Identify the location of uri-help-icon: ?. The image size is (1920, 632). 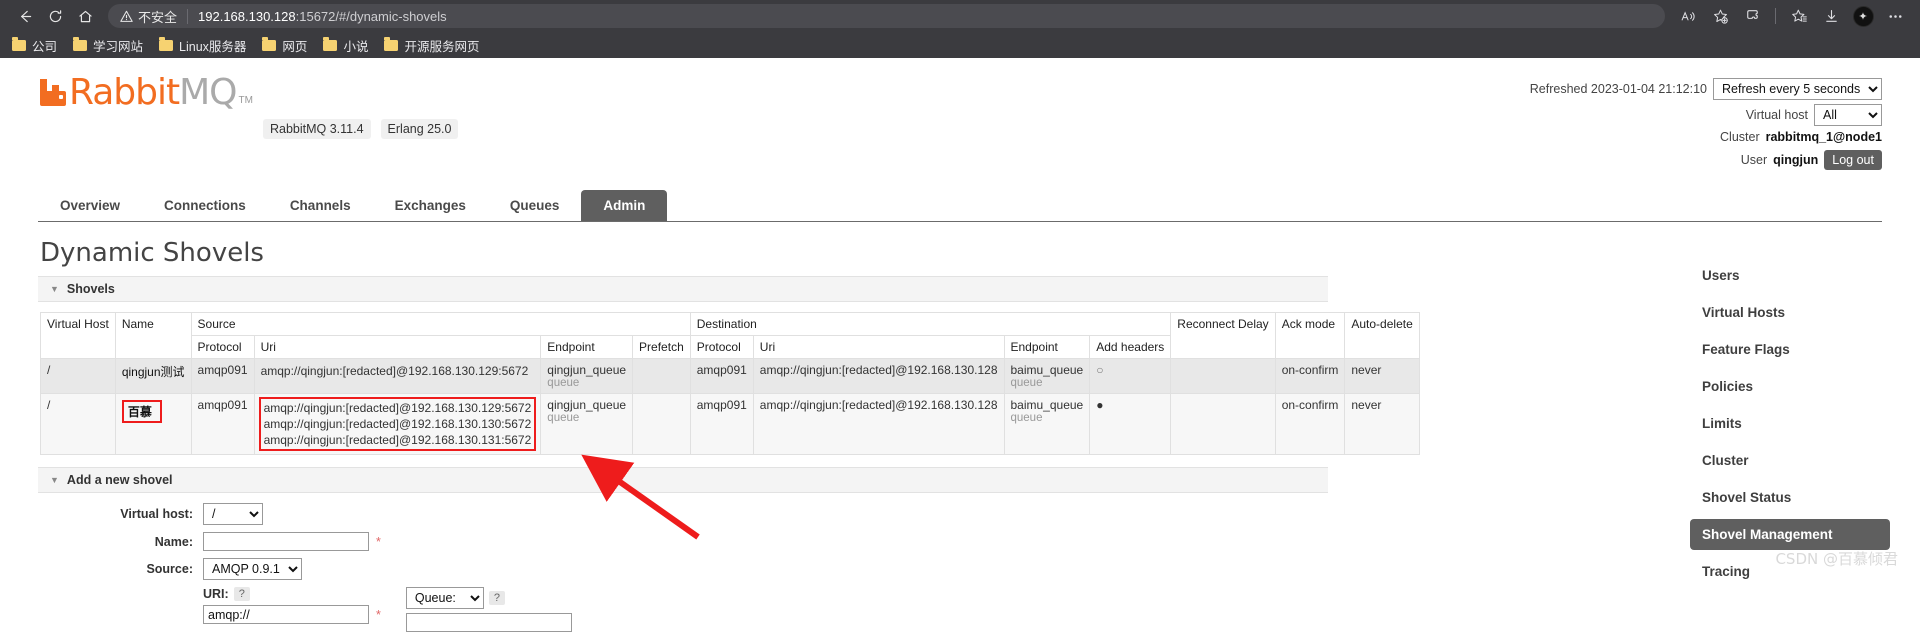
(241, 594).